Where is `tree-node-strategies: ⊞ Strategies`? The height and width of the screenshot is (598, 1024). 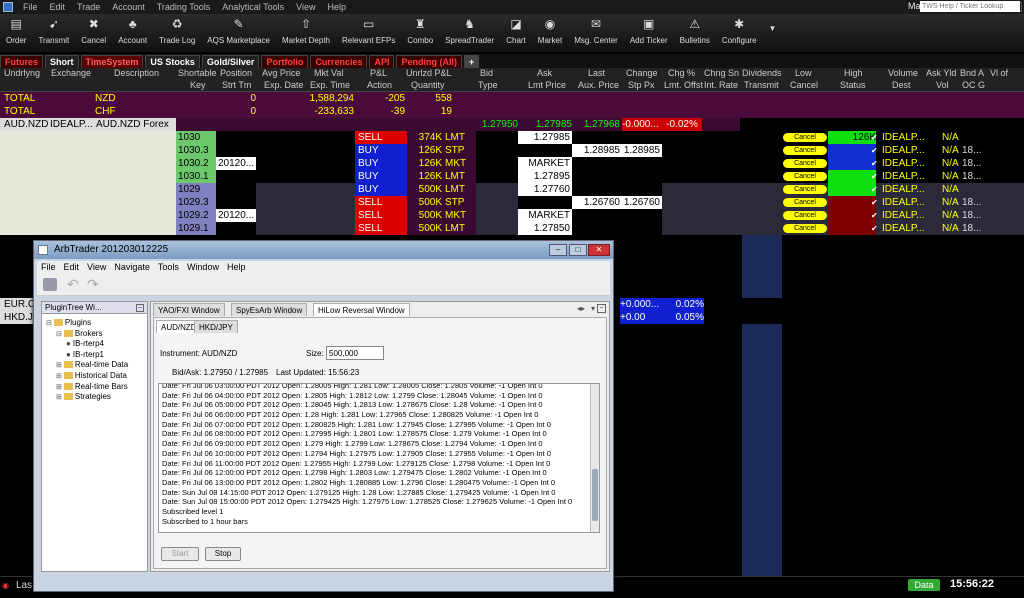 tree-node-strategies: ⊞ Strategies is located at coordinates (83, 396).